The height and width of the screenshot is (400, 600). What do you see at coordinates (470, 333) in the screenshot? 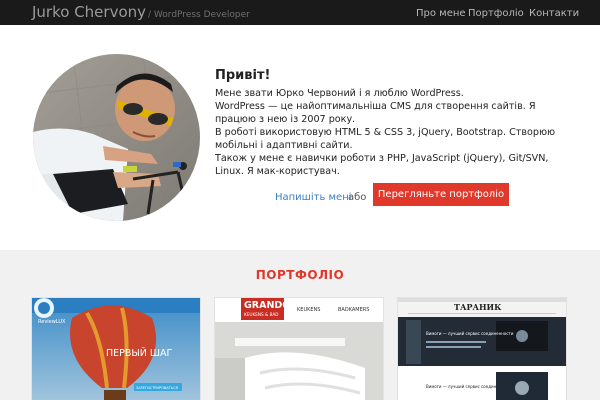
I see `card-heading: Вимоги — лучший сервис соединенности` at bounding box center [470, 333].